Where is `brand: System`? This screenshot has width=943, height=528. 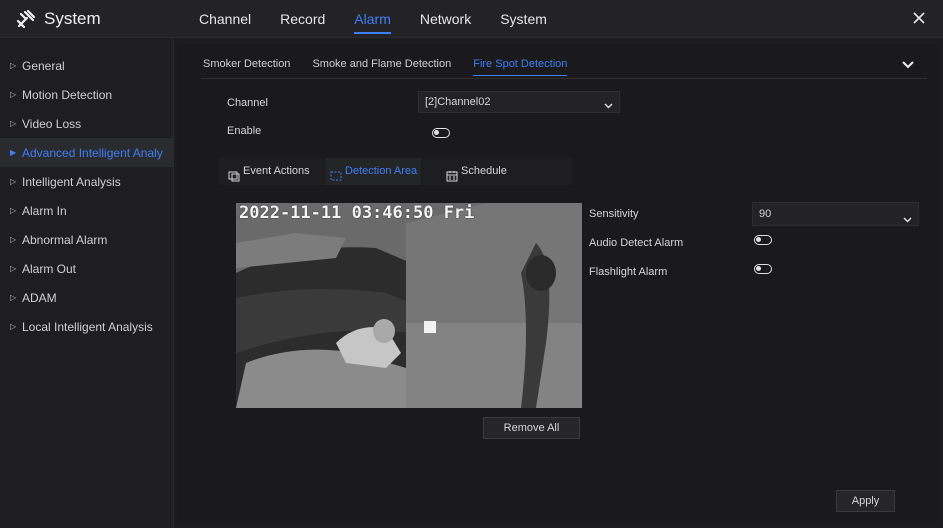 brand: System is located at coordinates (58, 19).